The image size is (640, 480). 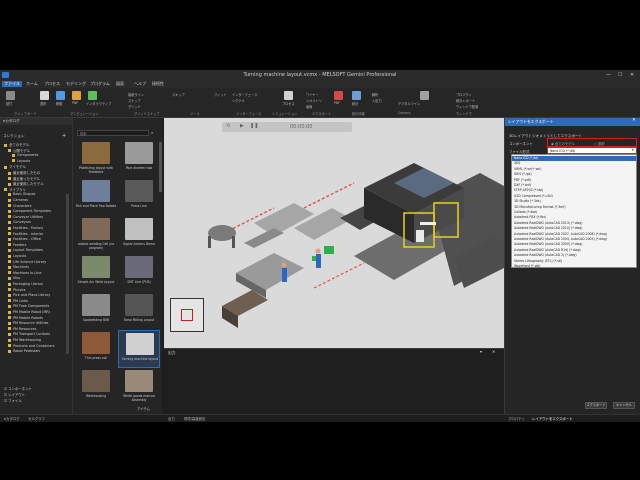 I want to click on tab-export-layout: レイアウトをエクスポート, so click(x=552, y=418).